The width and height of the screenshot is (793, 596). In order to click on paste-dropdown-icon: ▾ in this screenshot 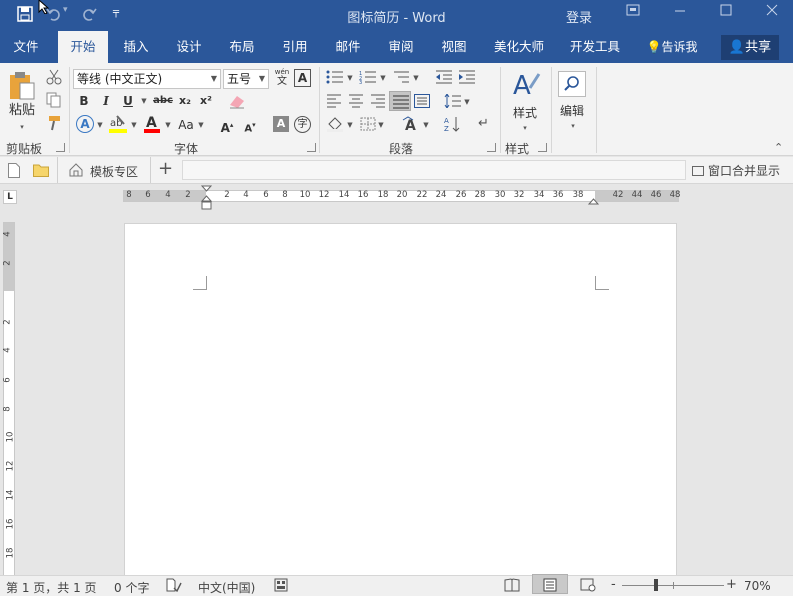, I will do `click(22, 127)`.